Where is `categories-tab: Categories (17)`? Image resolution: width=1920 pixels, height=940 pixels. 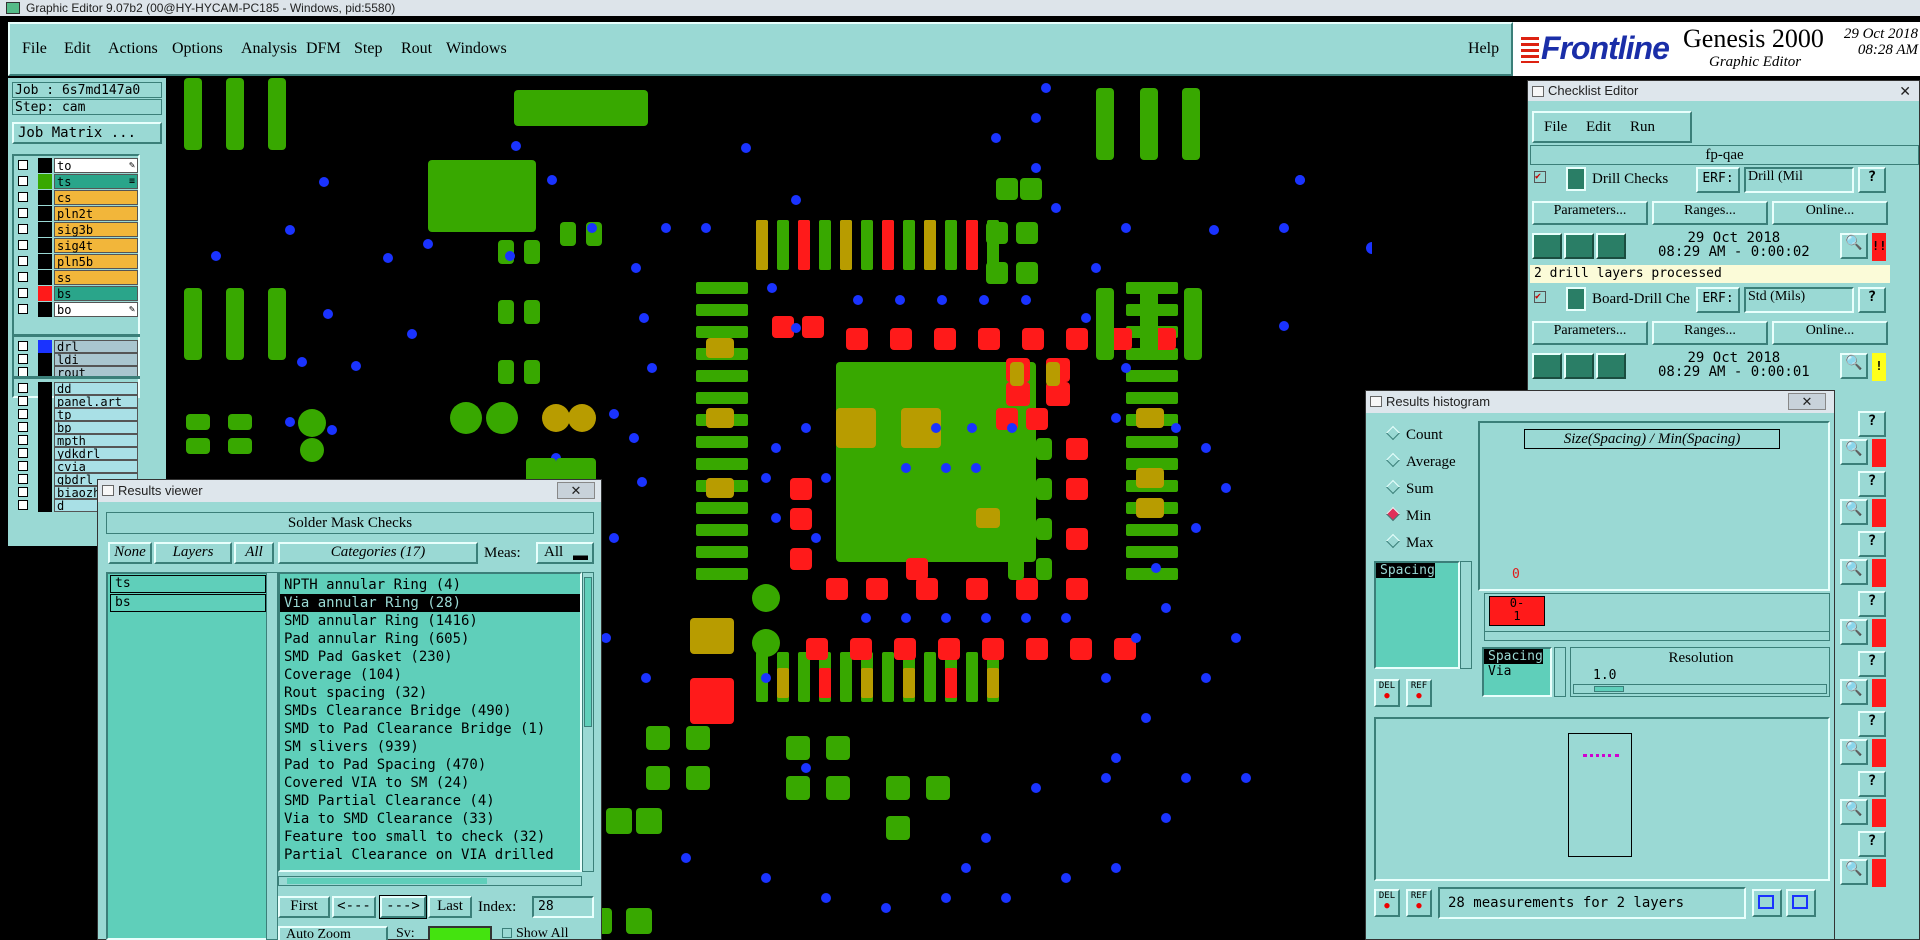 categories-tab: Categories (17) is located at coordinates (378, 553).